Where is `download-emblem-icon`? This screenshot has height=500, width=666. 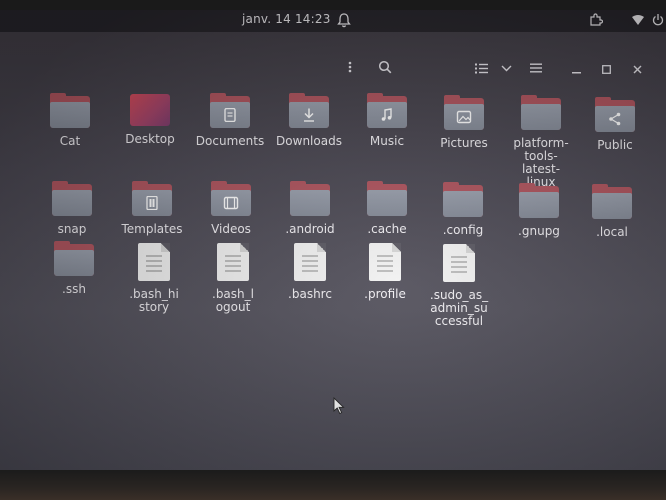
download-emblem-icon is located at coordinates (309, 115).